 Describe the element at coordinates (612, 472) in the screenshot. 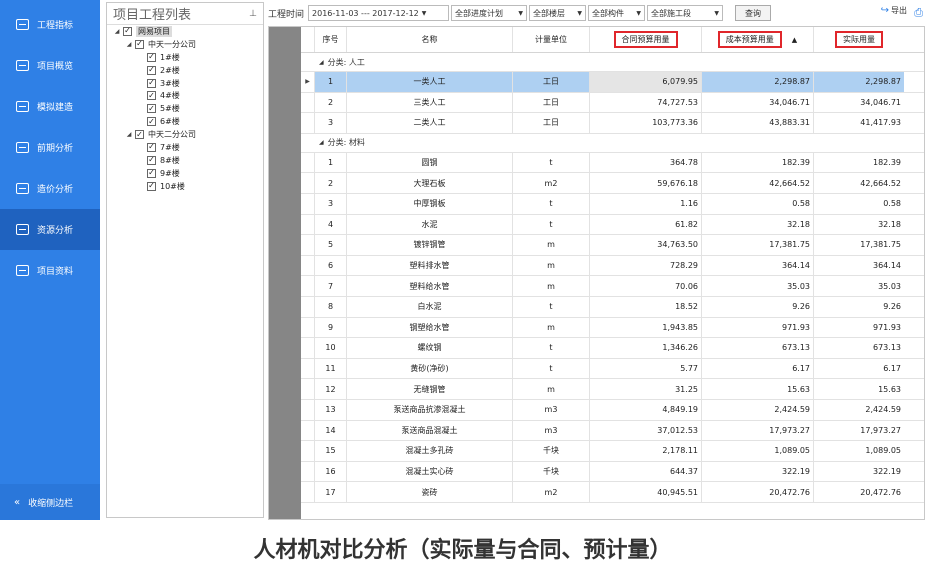

I see `table-row: 16 混凝土实心砖 千块 644.37 322.19 322.19` at that location.